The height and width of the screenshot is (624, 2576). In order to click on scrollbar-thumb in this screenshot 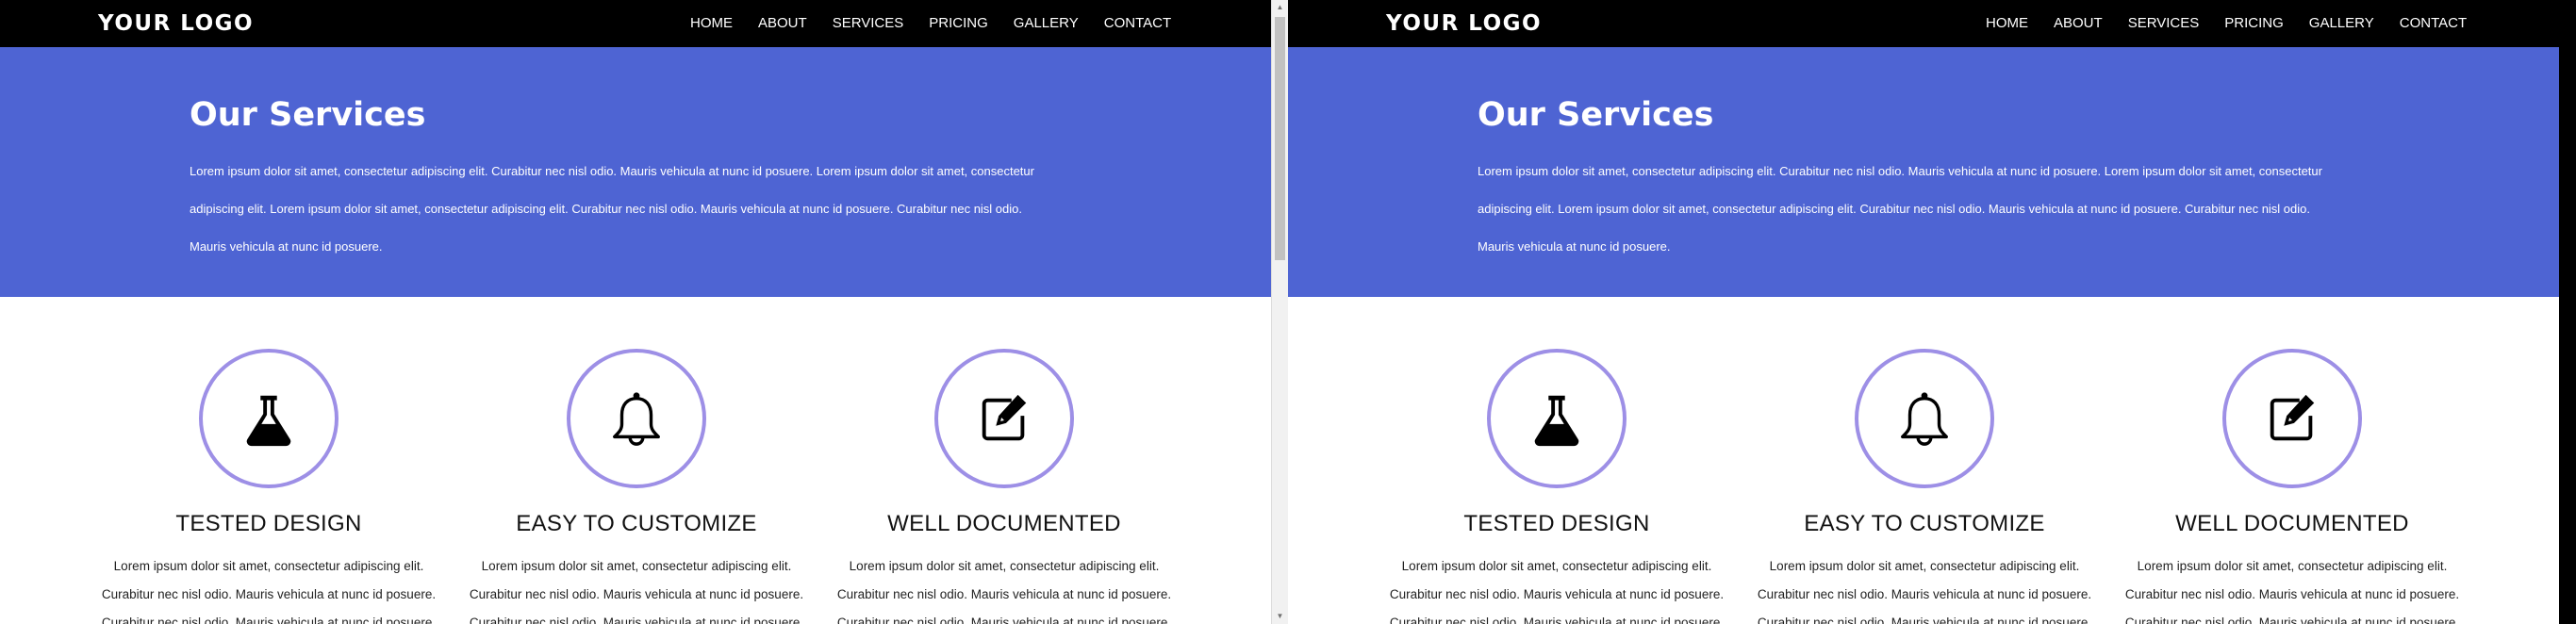, I will do `click(1280, 138)`.